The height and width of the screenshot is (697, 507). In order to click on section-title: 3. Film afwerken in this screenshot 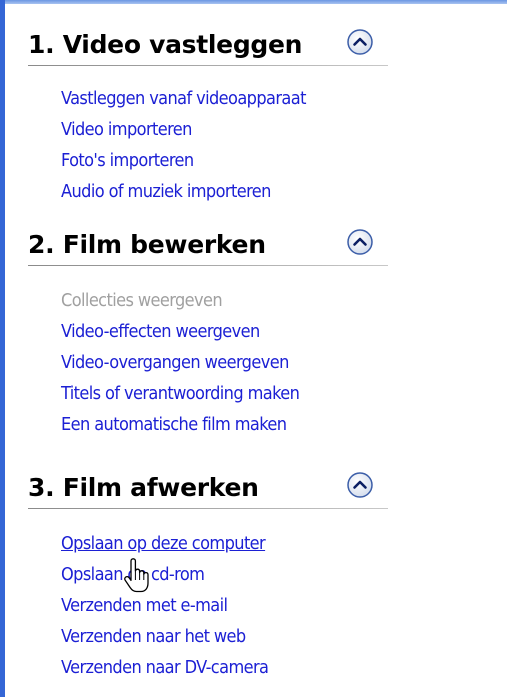, I will do `click(143, 487)`.